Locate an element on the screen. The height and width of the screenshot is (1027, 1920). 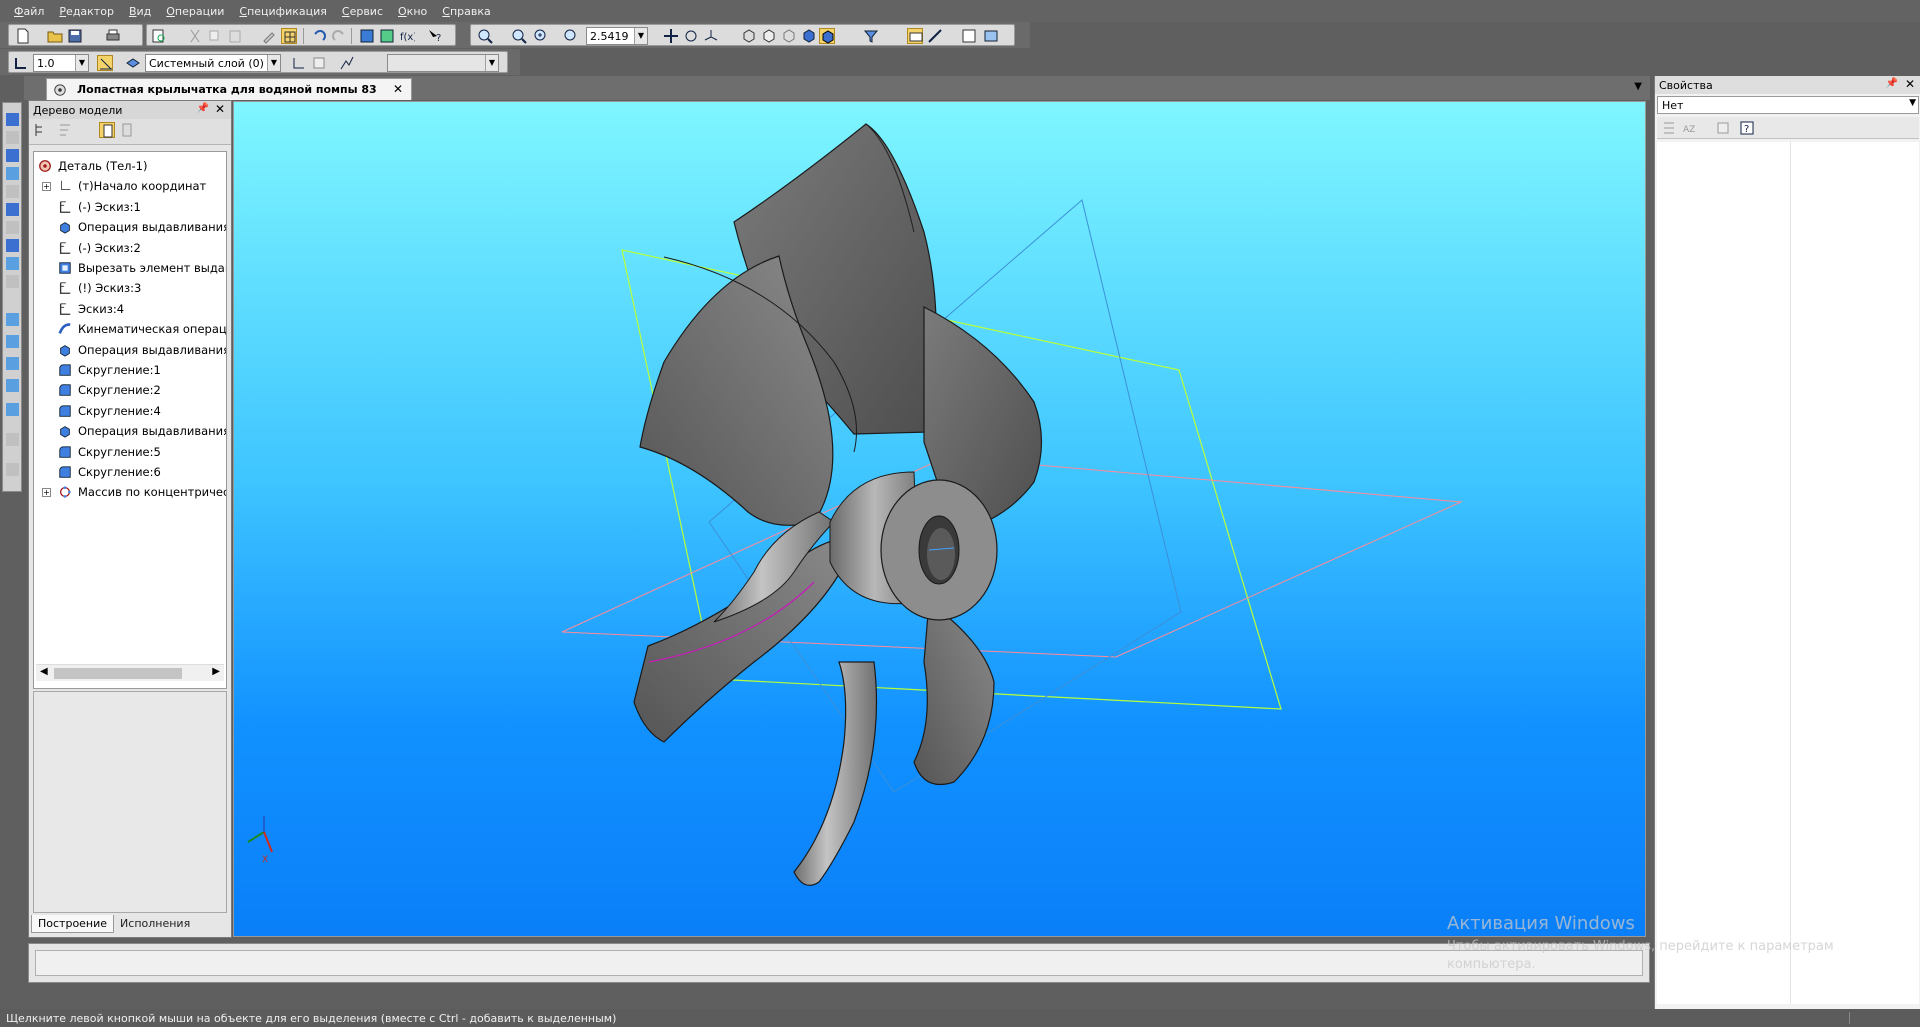
grid-toggle-icon is located at coordinates (289, 36).